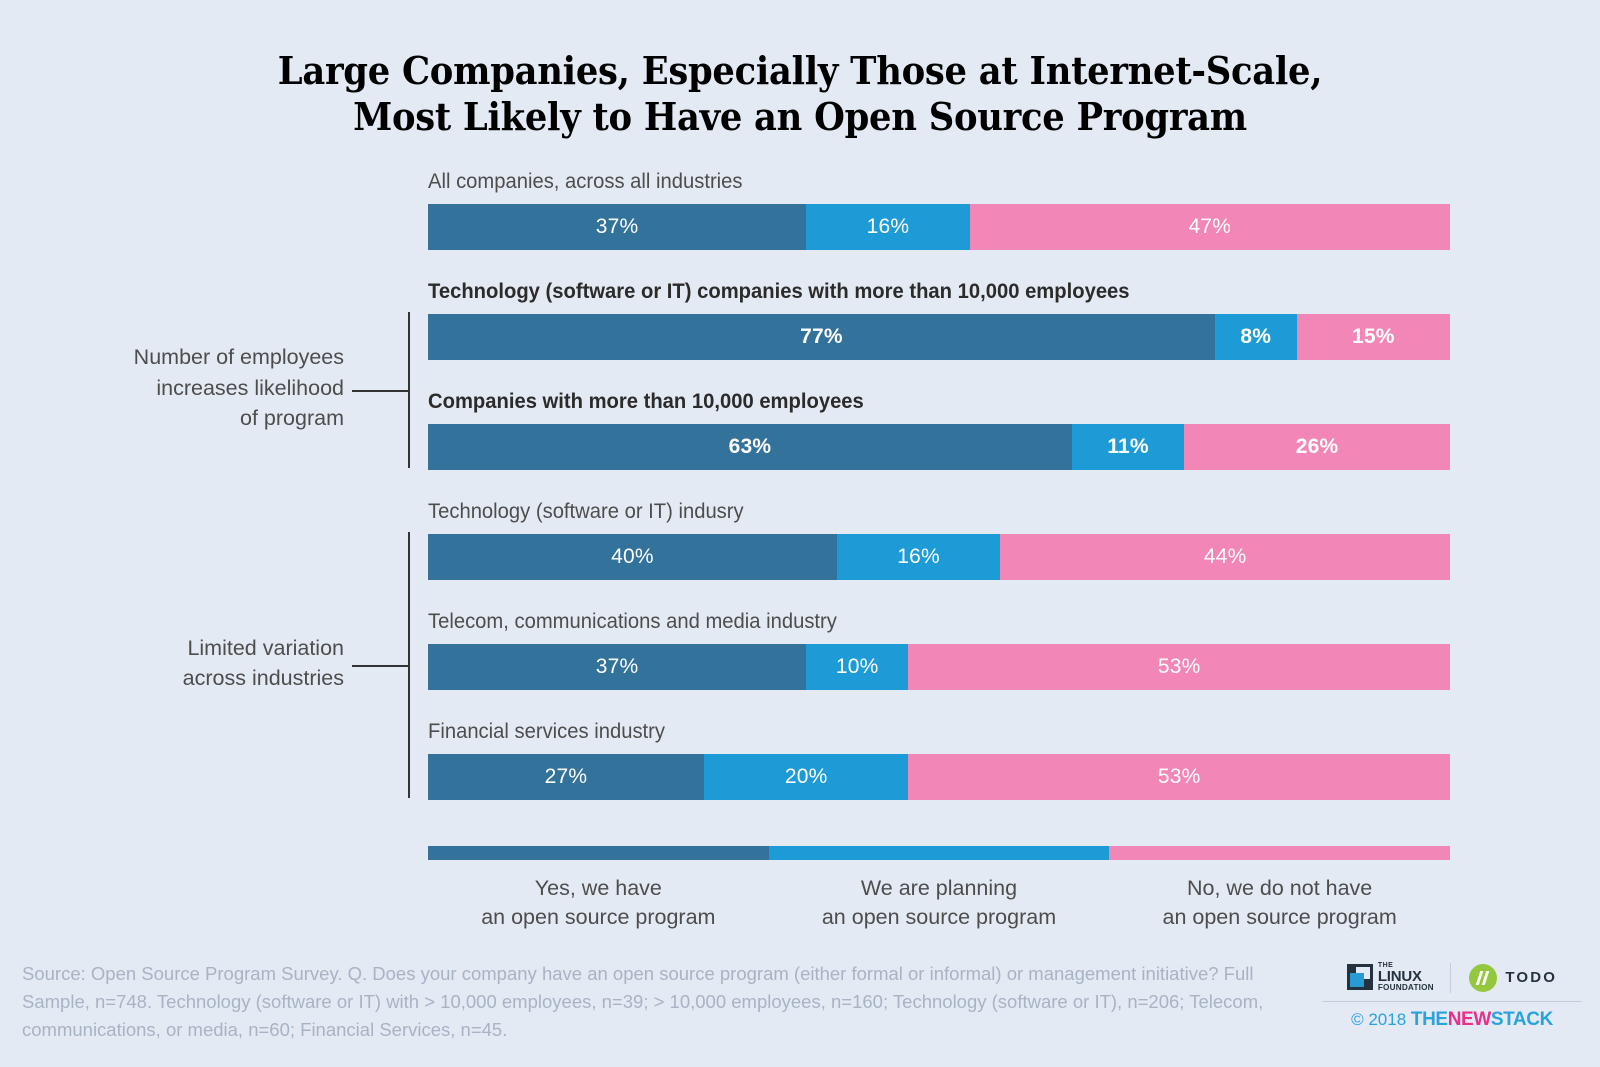 The width and height of the screenshot is (1600, 1067). I want to click on legend-item-label: Yes, we have, so click(598, 888).